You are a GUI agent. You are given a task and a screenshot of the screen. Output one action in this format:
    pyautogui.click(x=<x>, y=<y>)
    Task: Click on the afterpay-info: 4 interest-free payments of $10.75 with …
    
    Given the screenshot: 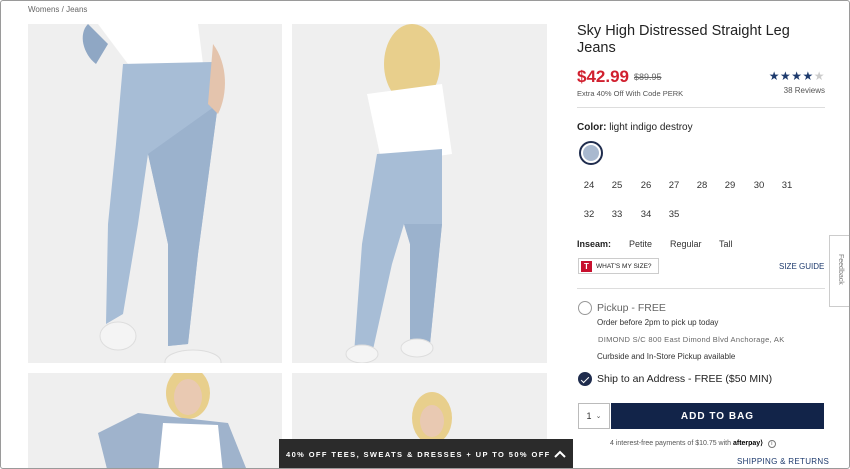 What is the action you would take?
    pyautogui.click(x=693, y=443)
    